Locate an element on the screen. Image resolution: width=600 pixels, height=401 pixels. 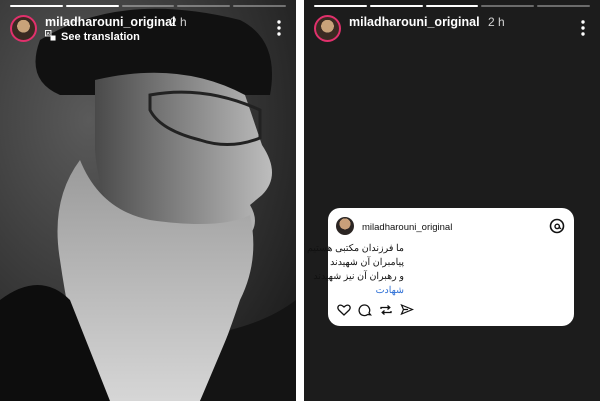
see-translation-label: See translation is located at coordinates (100, 37).